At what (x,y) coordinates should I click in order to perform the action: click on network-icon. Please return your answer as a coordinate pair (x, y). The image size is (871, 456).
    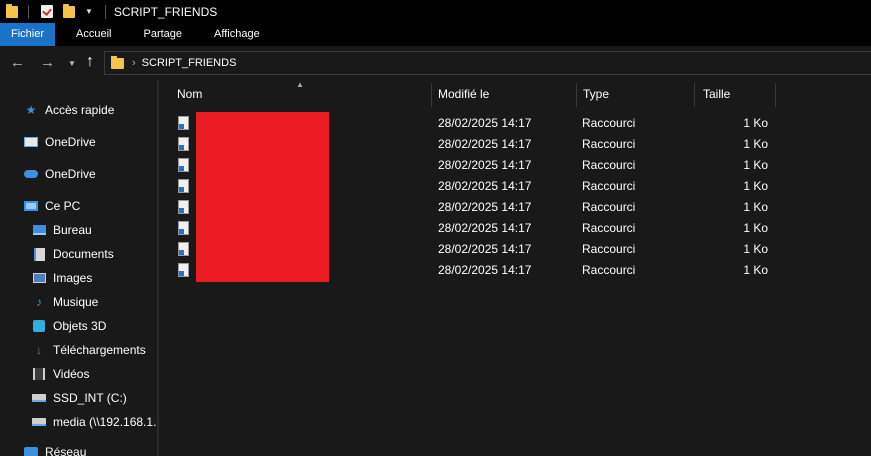
    Looking at the image, I should click on (31, 450).